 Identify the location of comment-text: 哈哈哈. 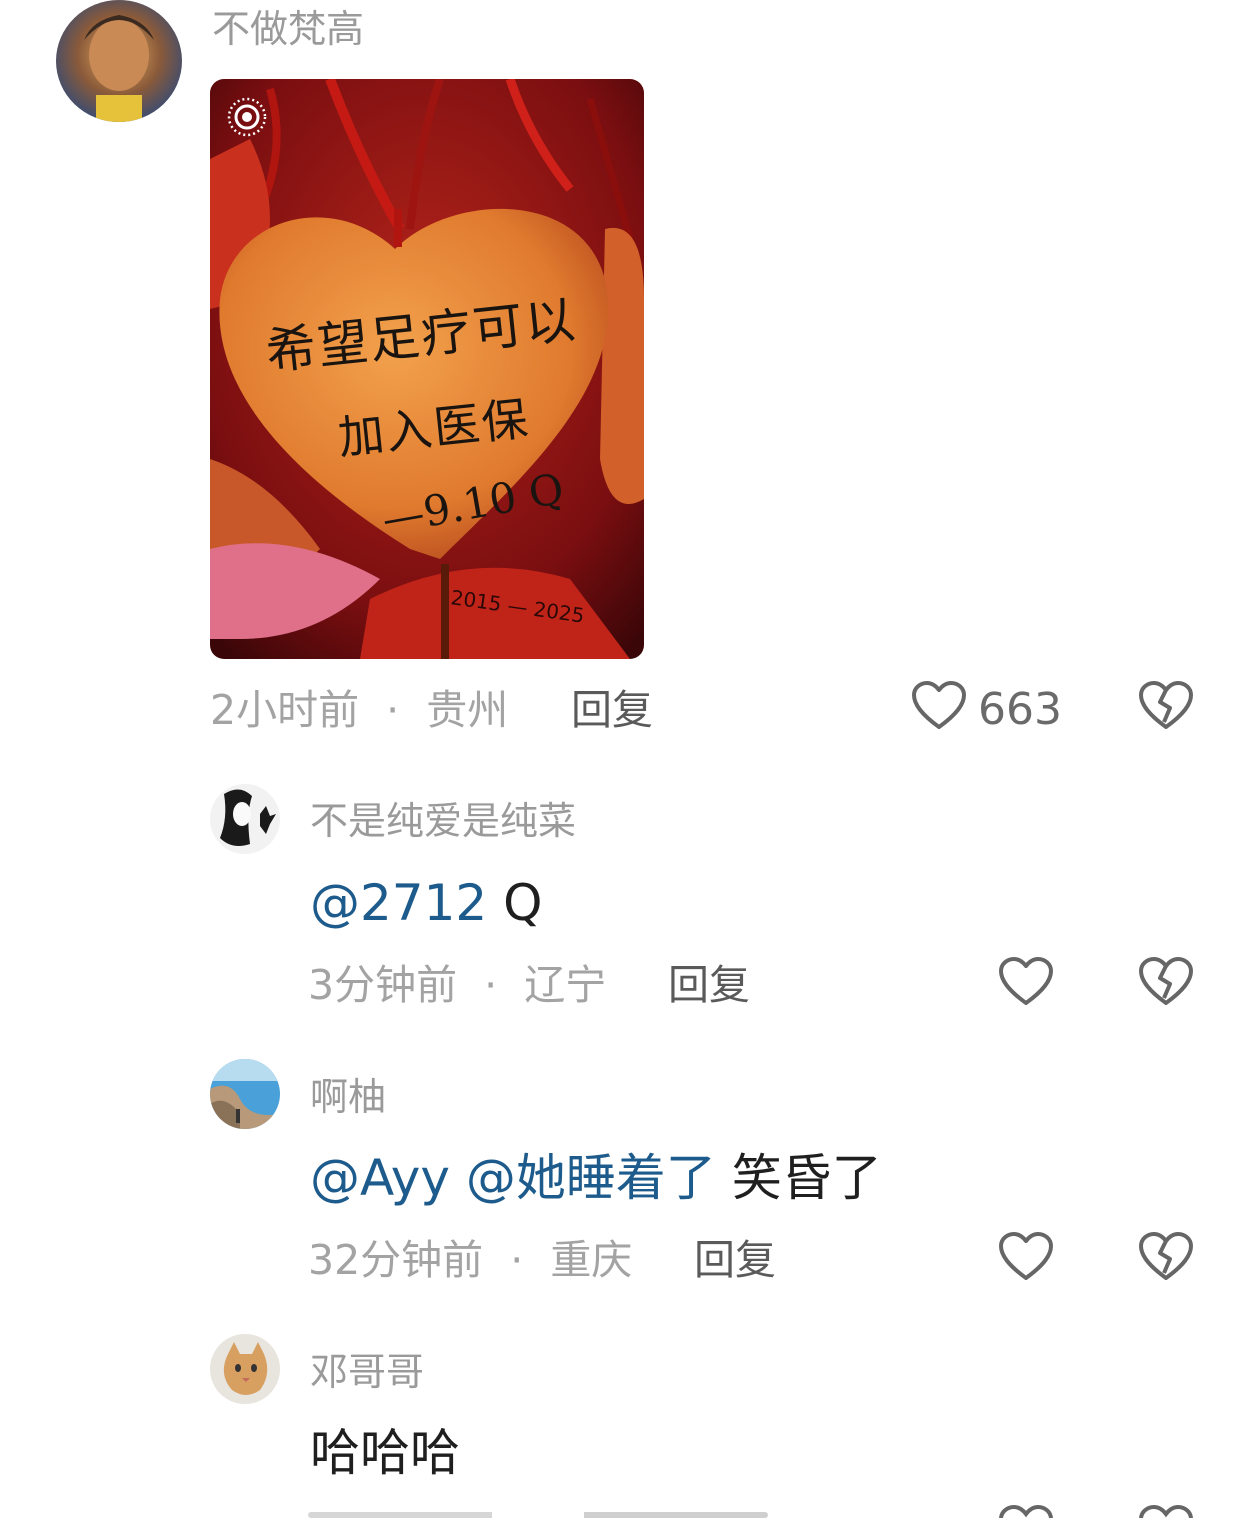
(385, 1453).